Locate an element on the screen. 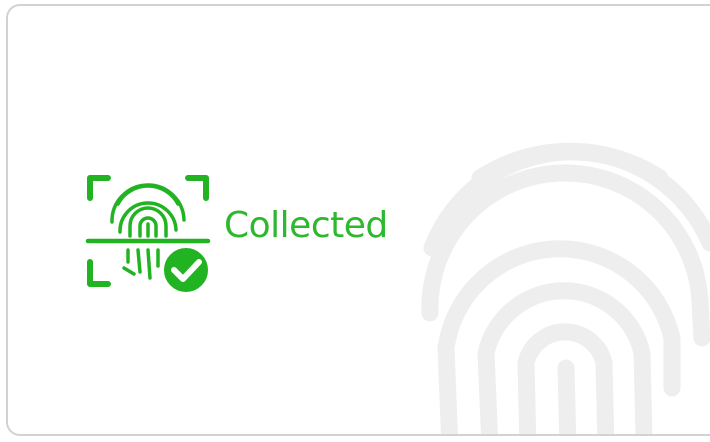  fingerprint-collected-icon is located at coordinates (148, 235).